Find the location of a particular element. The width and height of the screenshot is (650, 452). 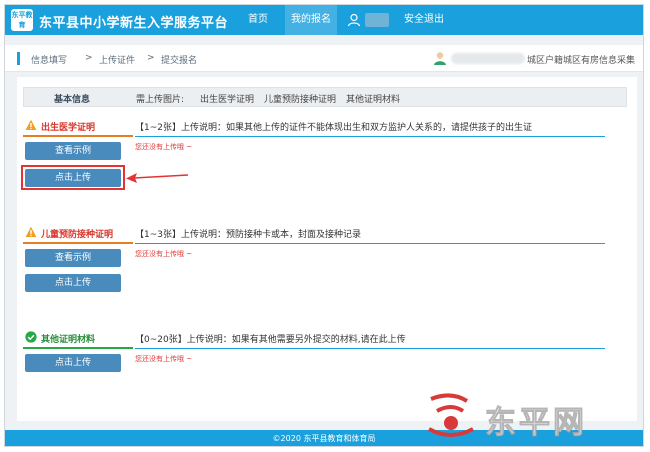

breadcrumb-step-submit: 提交报名 is located at coordinates (179, 59).